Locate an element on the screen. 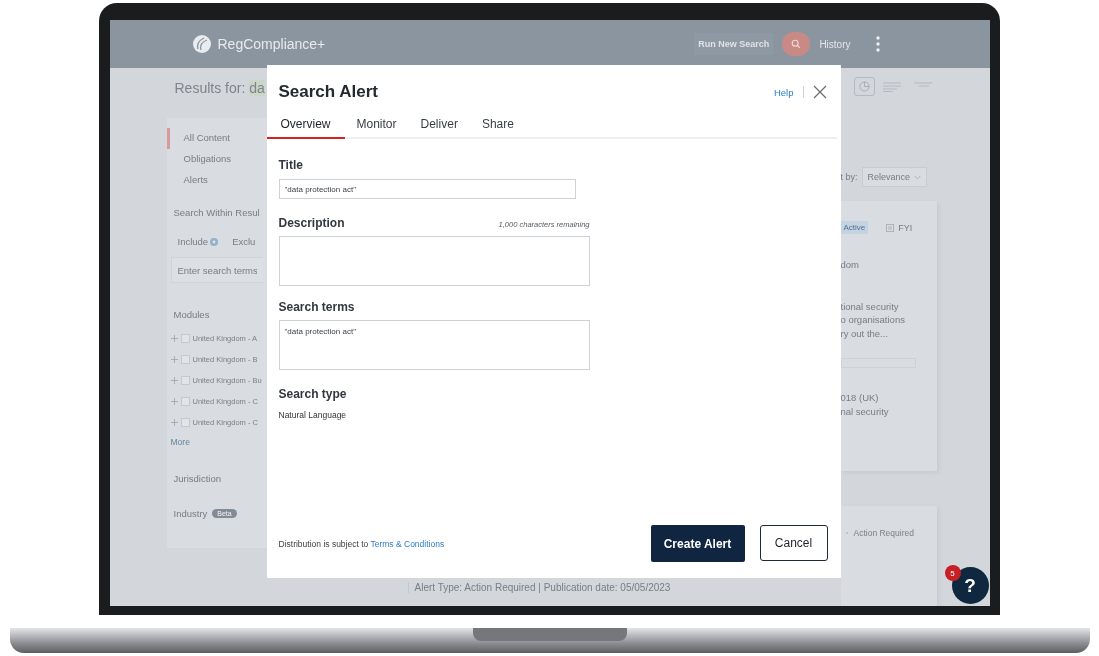  history-link: History is located at coordinates (835, 44).